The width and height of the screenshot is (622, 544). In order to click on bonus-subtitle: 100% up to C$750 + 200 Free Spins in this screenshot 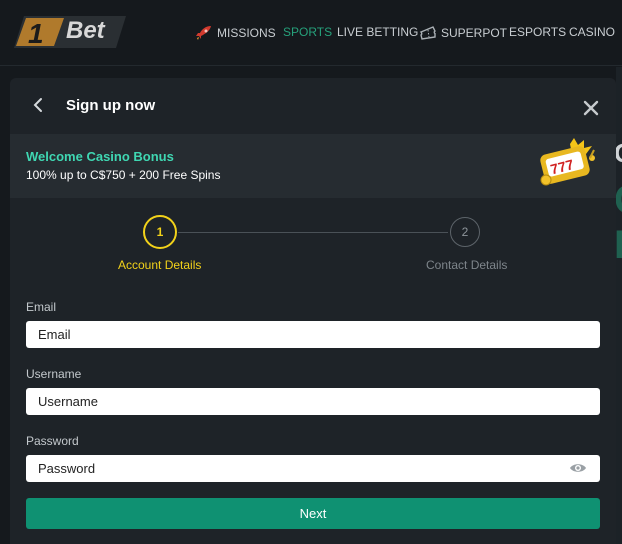, I will do `click(123, 175)`.